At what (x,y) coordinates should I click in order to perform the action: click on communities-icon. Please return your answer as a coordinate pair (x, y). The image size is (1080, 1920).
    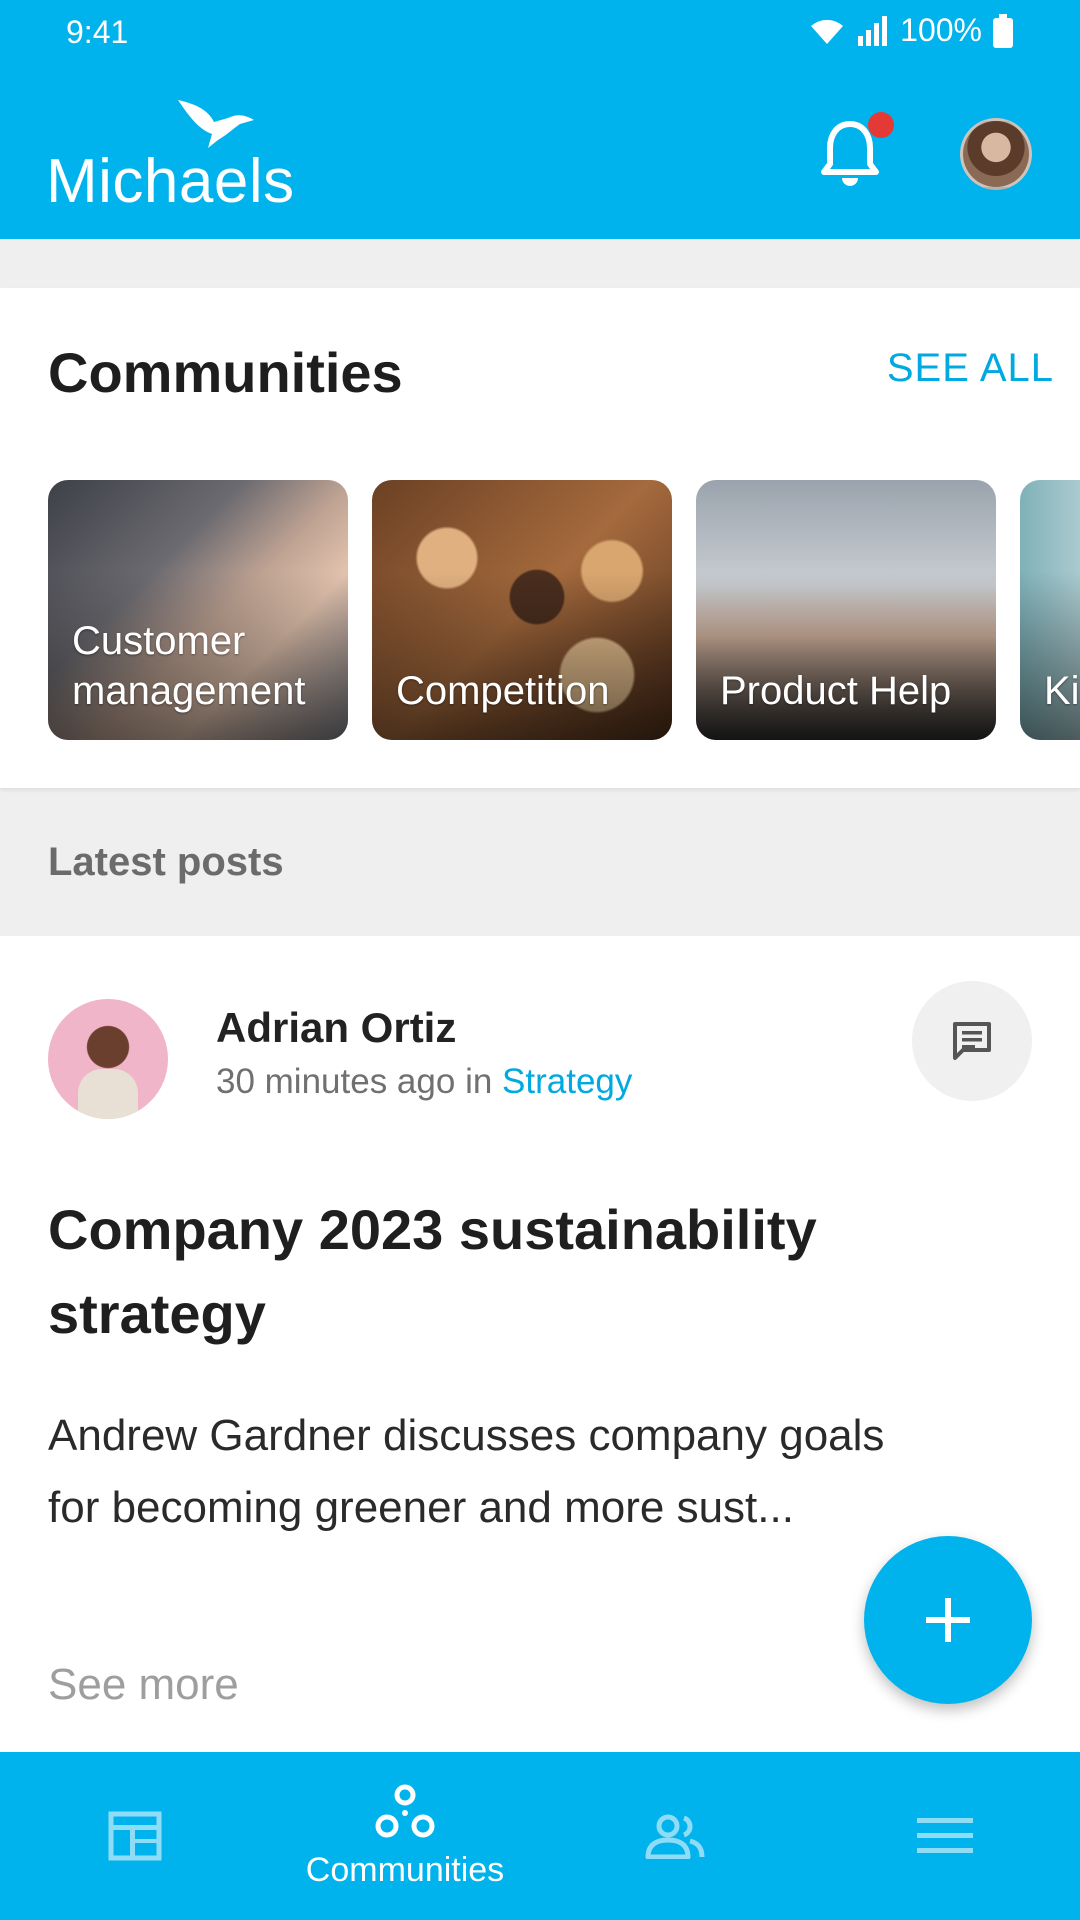
    Looking at the image, I should click on (405, 1810).